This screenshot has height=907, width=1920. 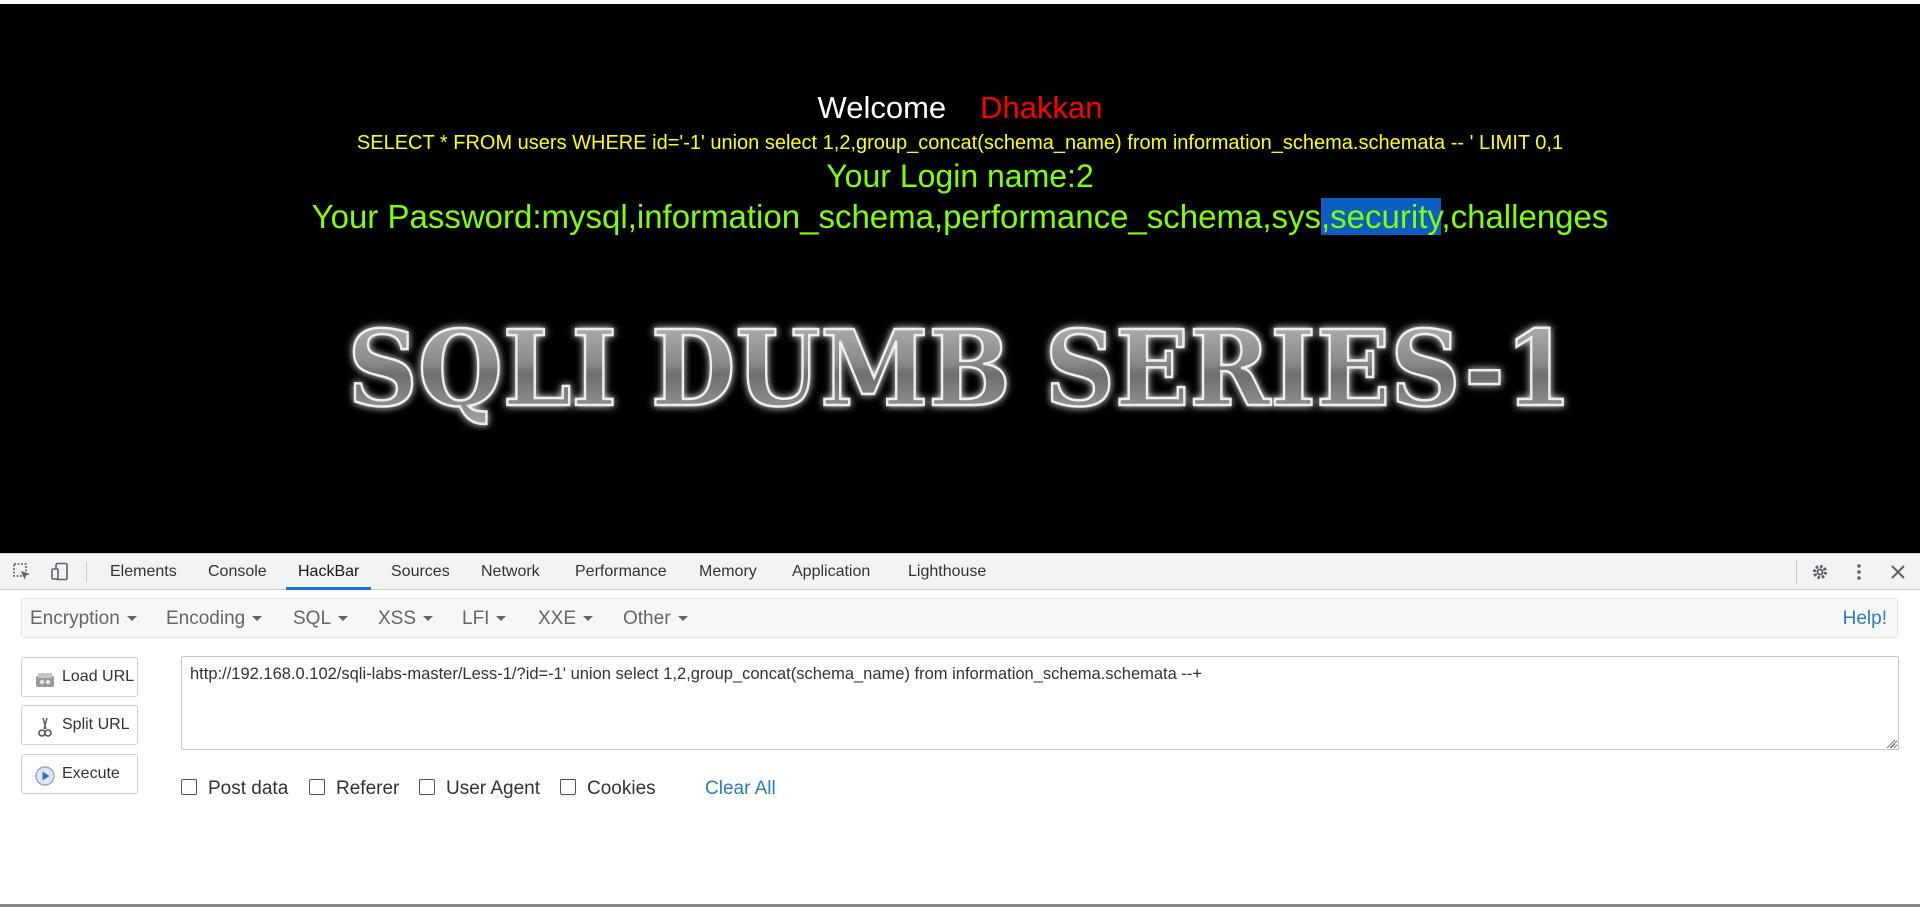 I want to click on menu-label: LFI, so click(x=476, y=618).